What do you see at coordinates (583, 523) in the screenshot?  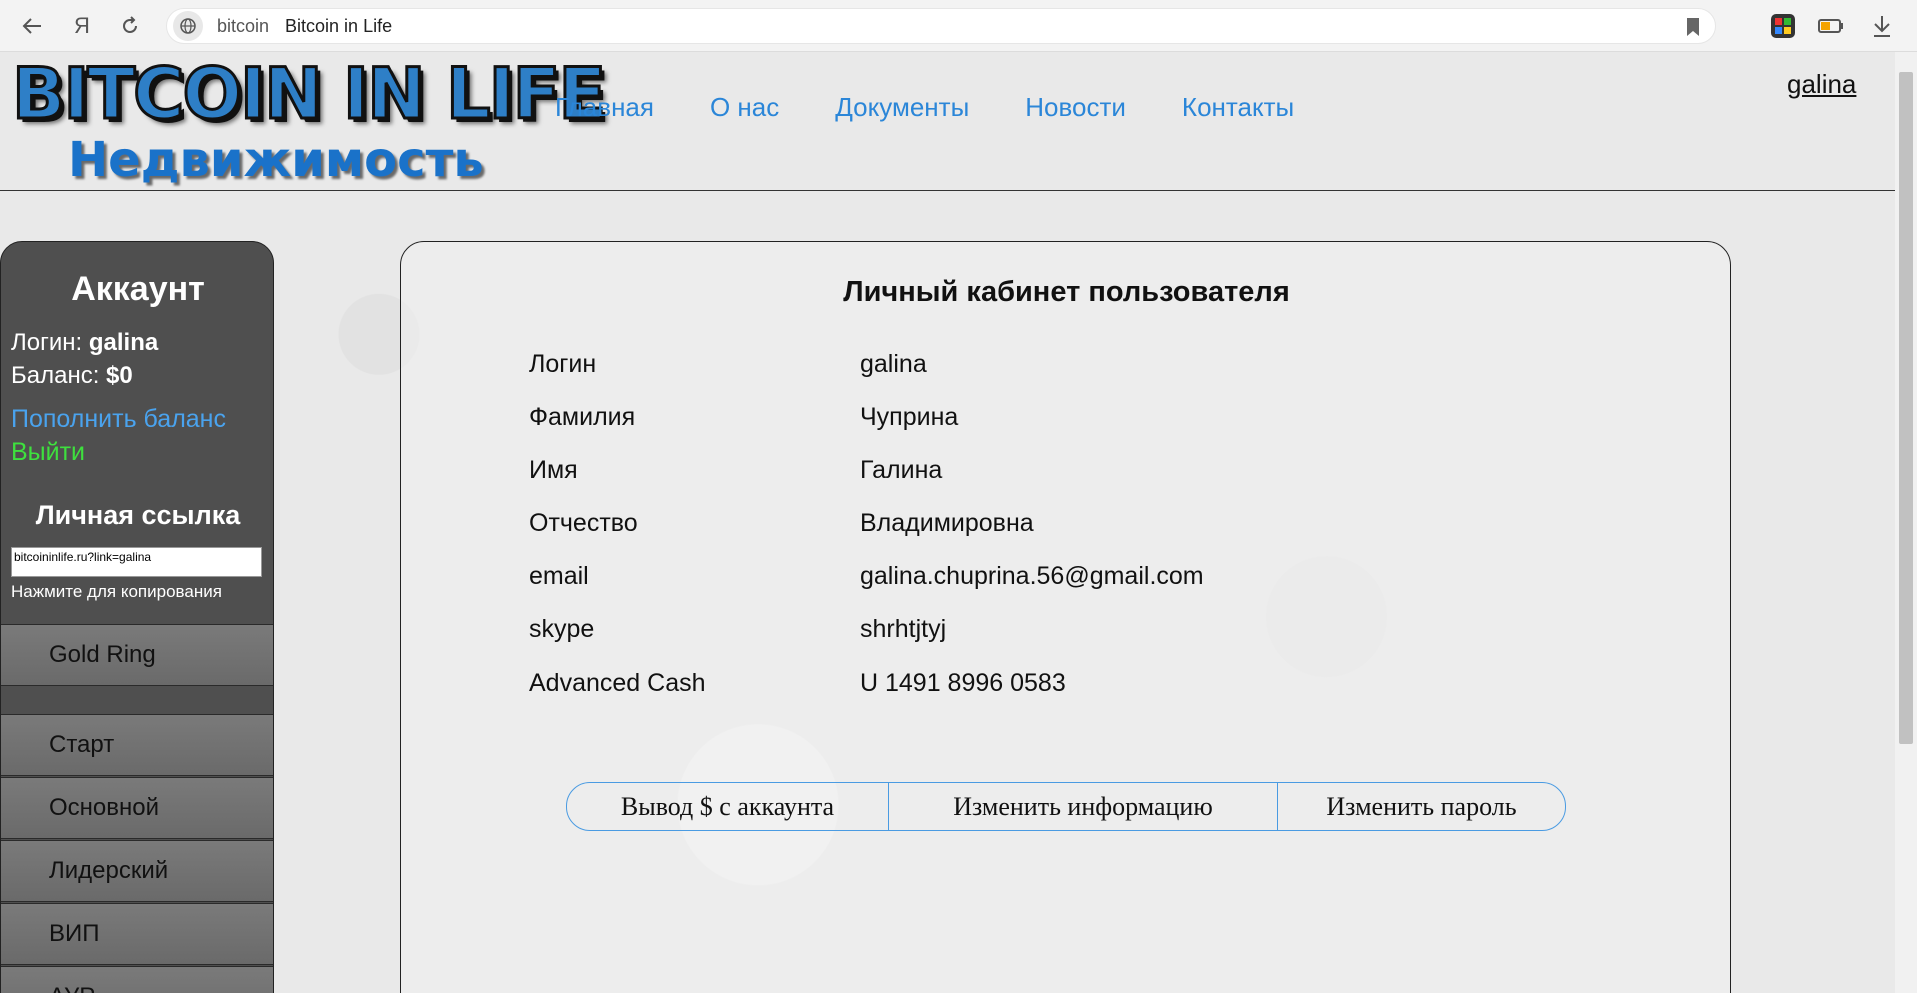 I see `info-label: Отчество` at bounding box center [583, 523].